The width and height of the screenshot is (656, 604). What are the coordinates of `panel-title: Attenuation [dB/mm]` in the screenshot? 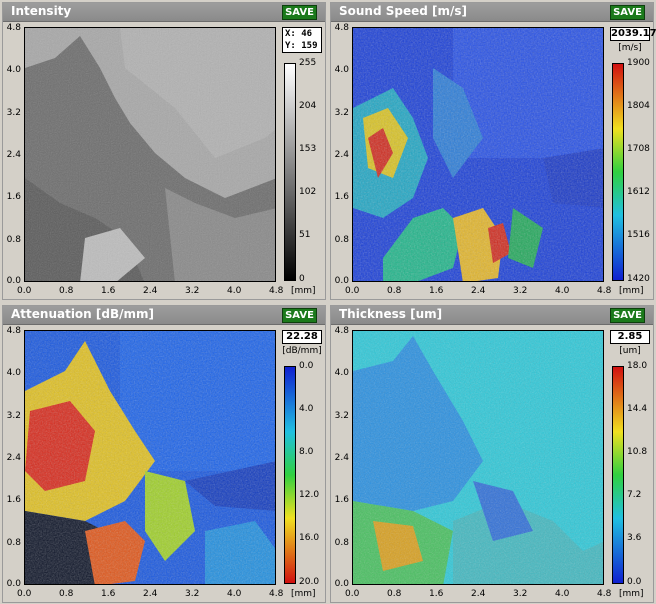 It's located at (82, 314).